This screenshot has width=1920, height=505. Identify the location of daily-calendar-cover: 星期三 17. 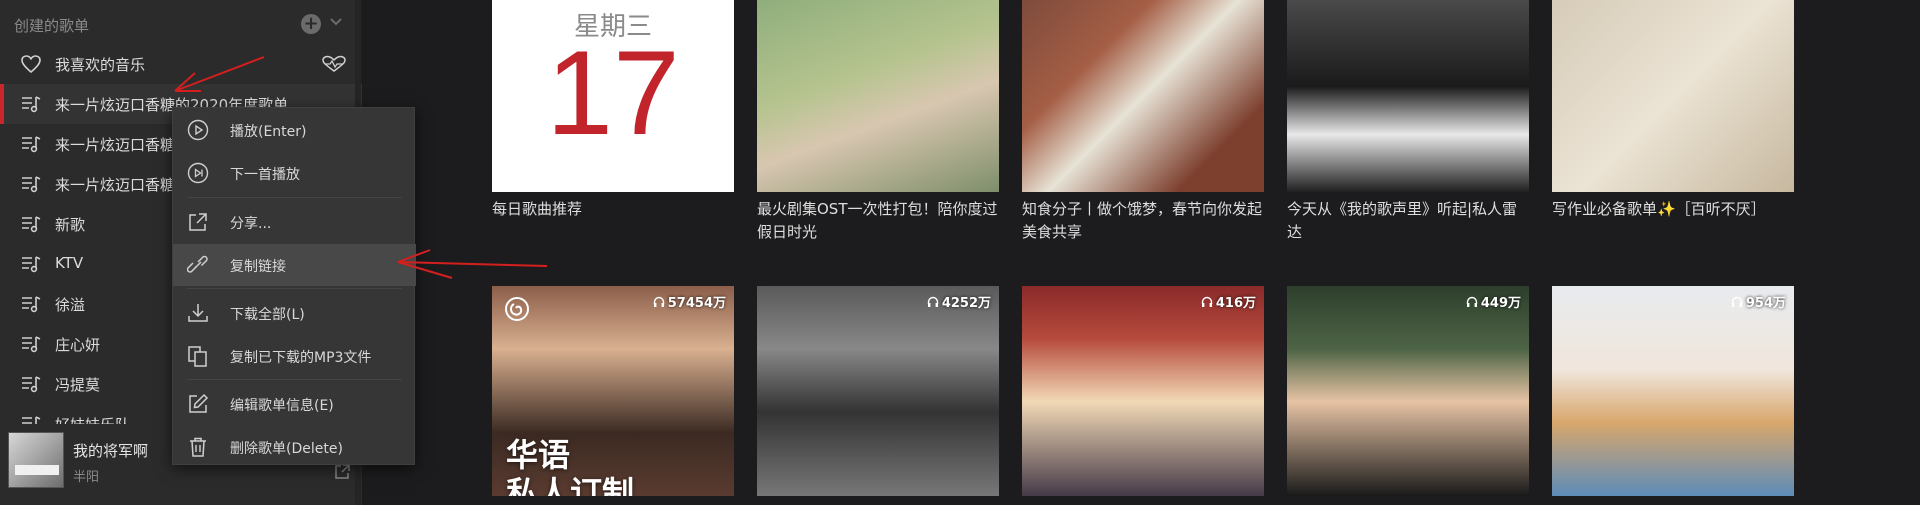
(613, 96).